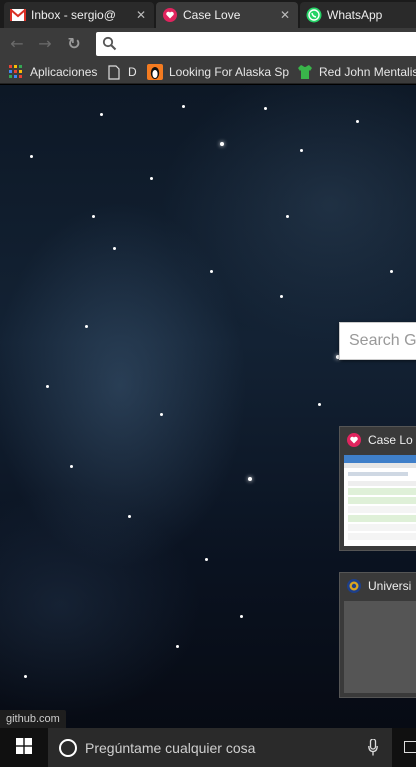 This screenshot has height=767, width=416. I want to click on google-search-input, so click(378, 341).